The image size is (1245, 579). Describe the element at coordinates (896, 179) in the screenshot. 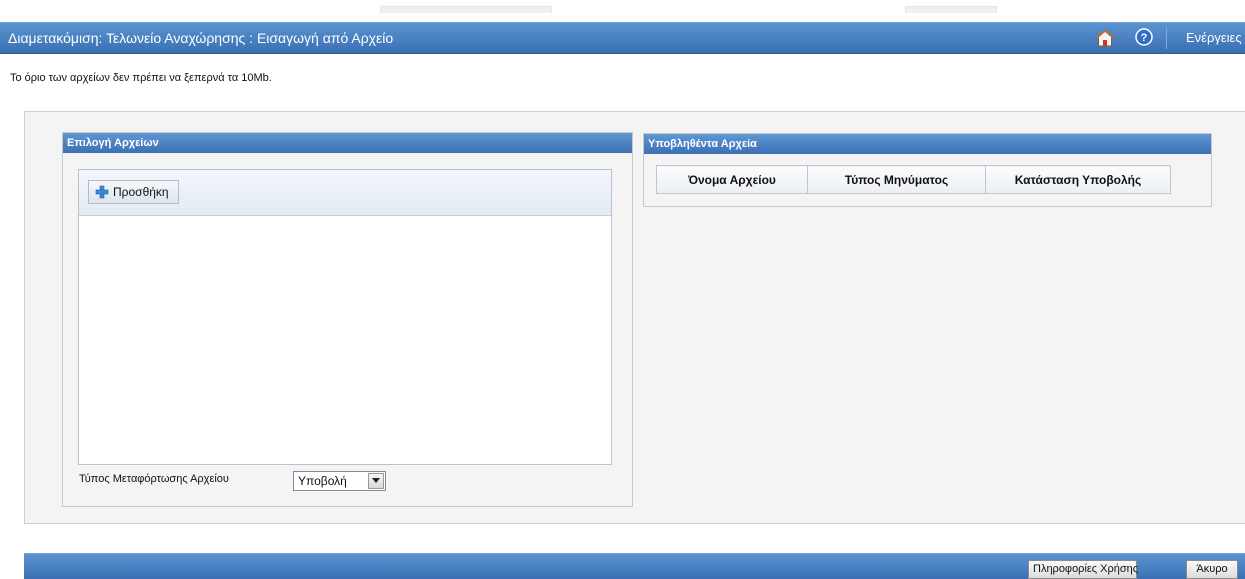

I see `column-header-message-type: Τύπος Μηνύματος` at that location.